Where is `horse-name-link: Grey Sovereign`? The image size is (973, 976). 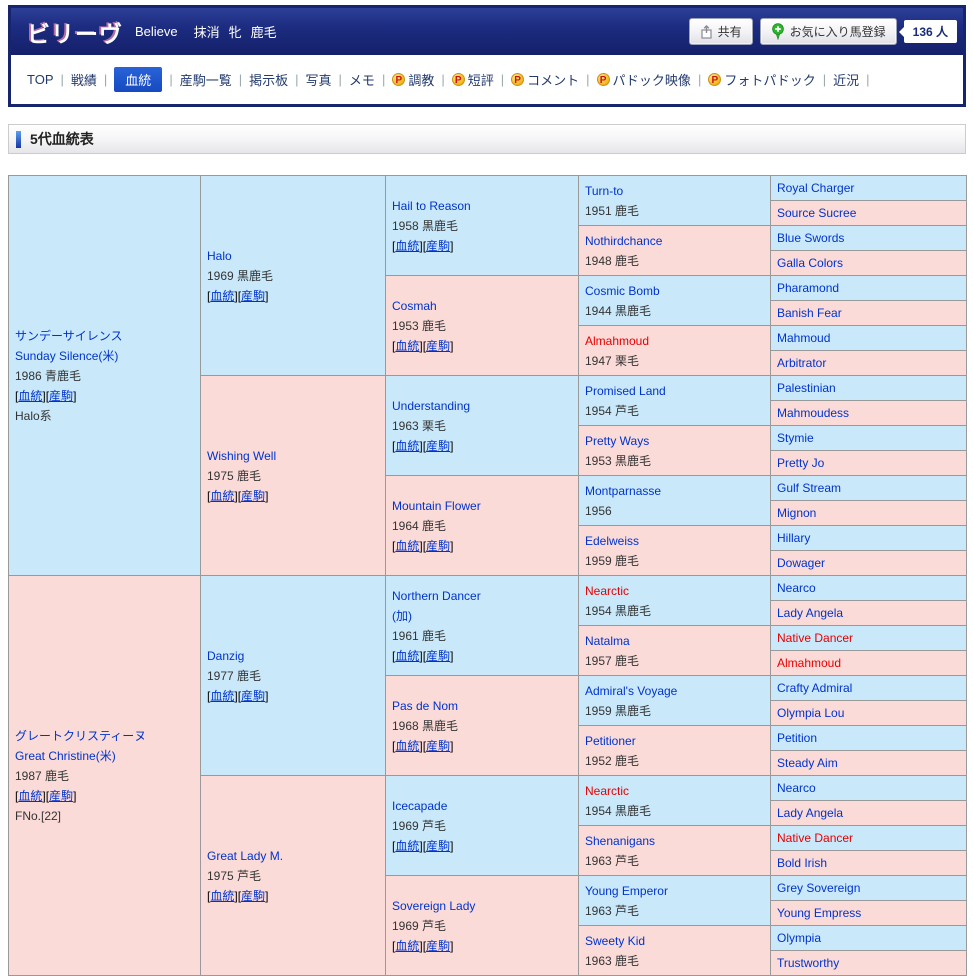
horse-name-link: Grey Sovereign is located at coordinates (818, 888).